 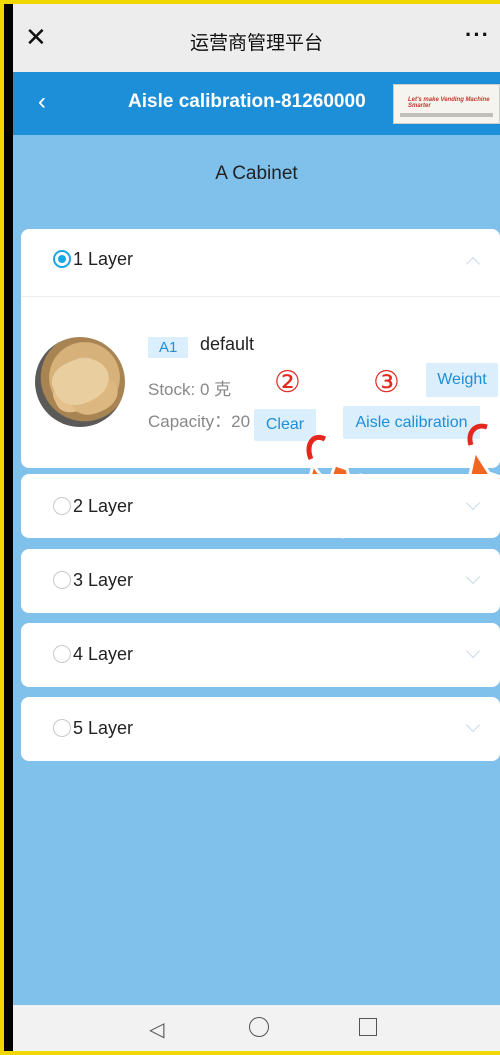 I want to click on system-nav-bar: ◁, so click(x=256, y=1028).